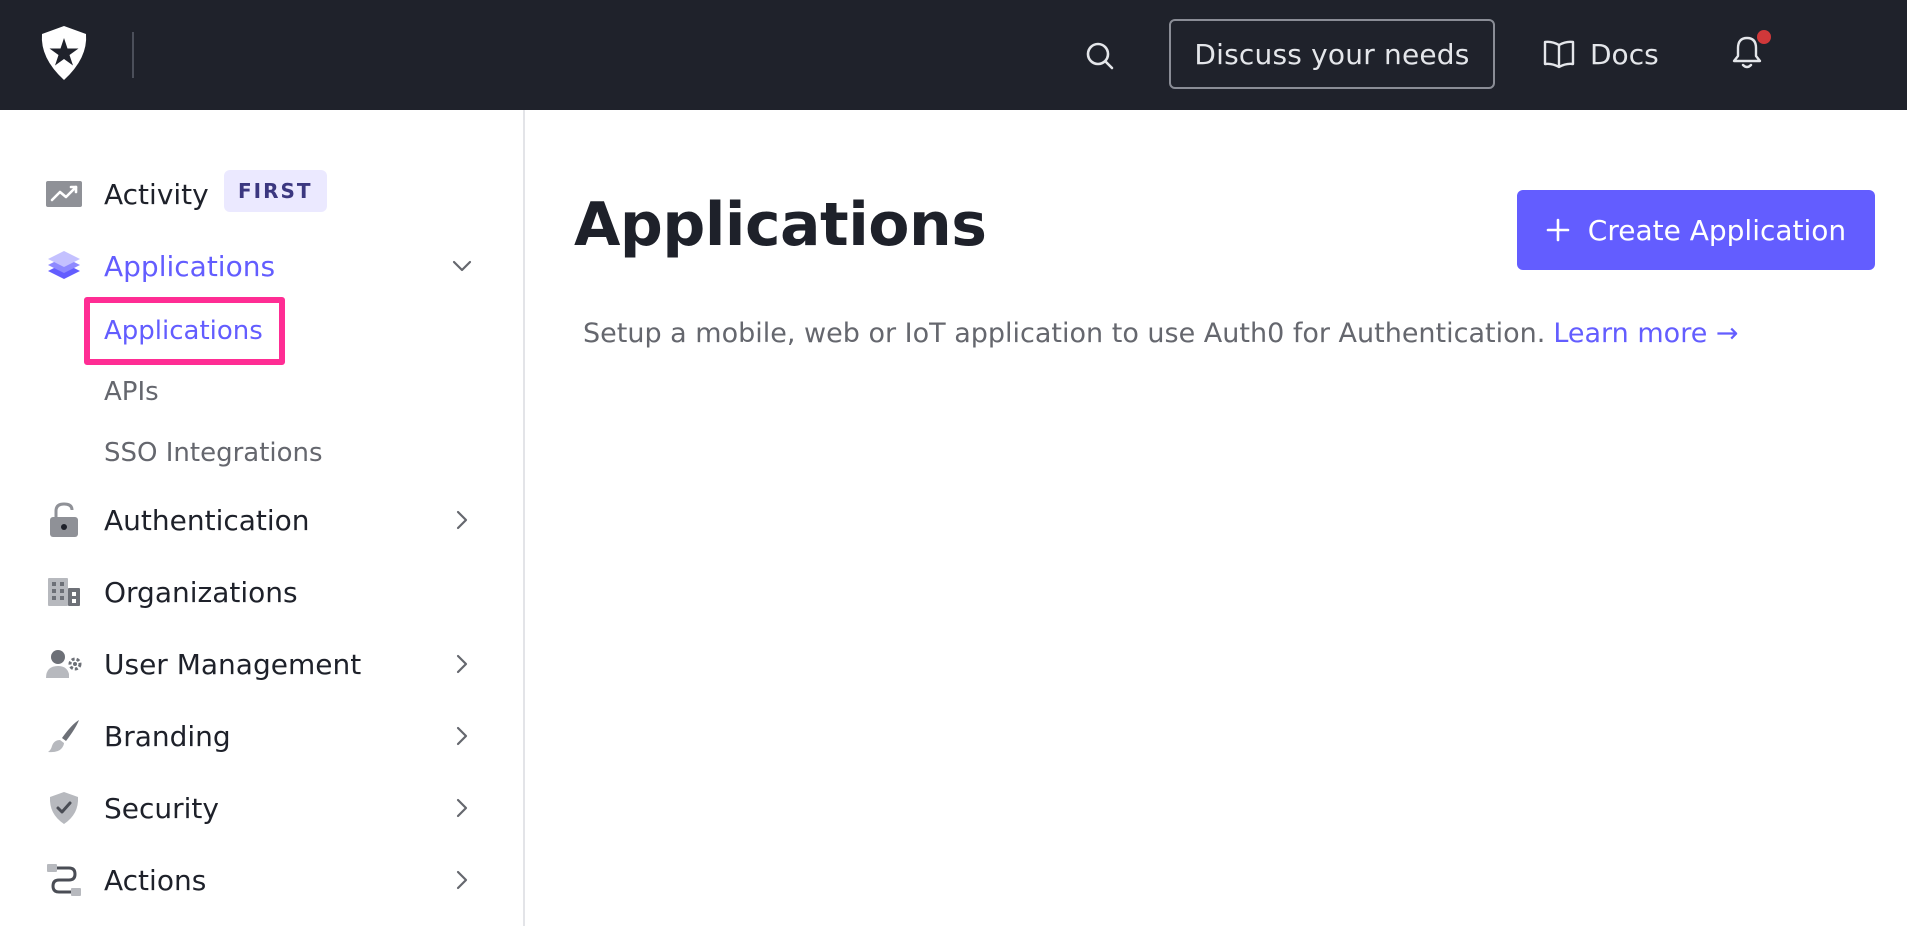 The width and height of the screenshot is (1907, 926). I want to click on sidebar-item-label: Activity, so click(156, 194).